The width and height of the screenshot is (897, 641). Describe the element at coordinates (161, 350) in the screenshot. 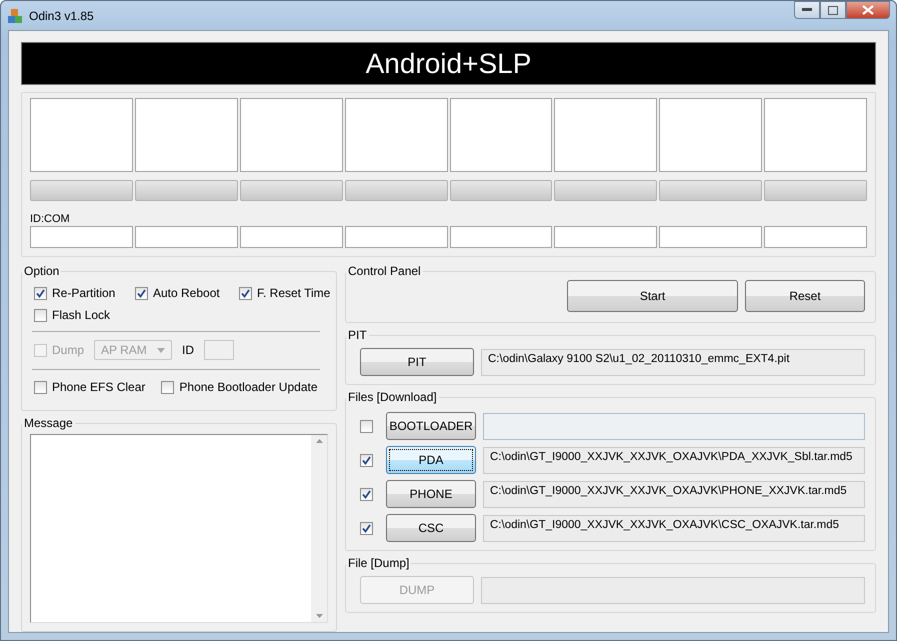

I see `dropdown-arrow-icon` at that location.